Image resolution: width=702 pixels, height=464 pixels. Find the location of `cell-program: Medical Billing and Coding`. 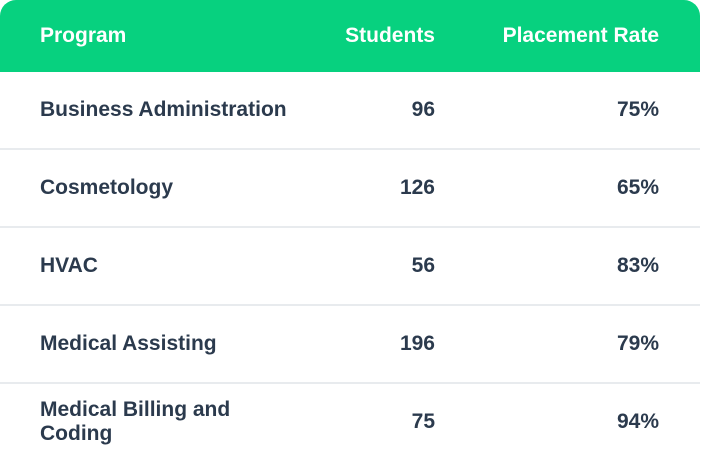

cell-program: Medical Billing and Coding is located at coordinates (135, 421).